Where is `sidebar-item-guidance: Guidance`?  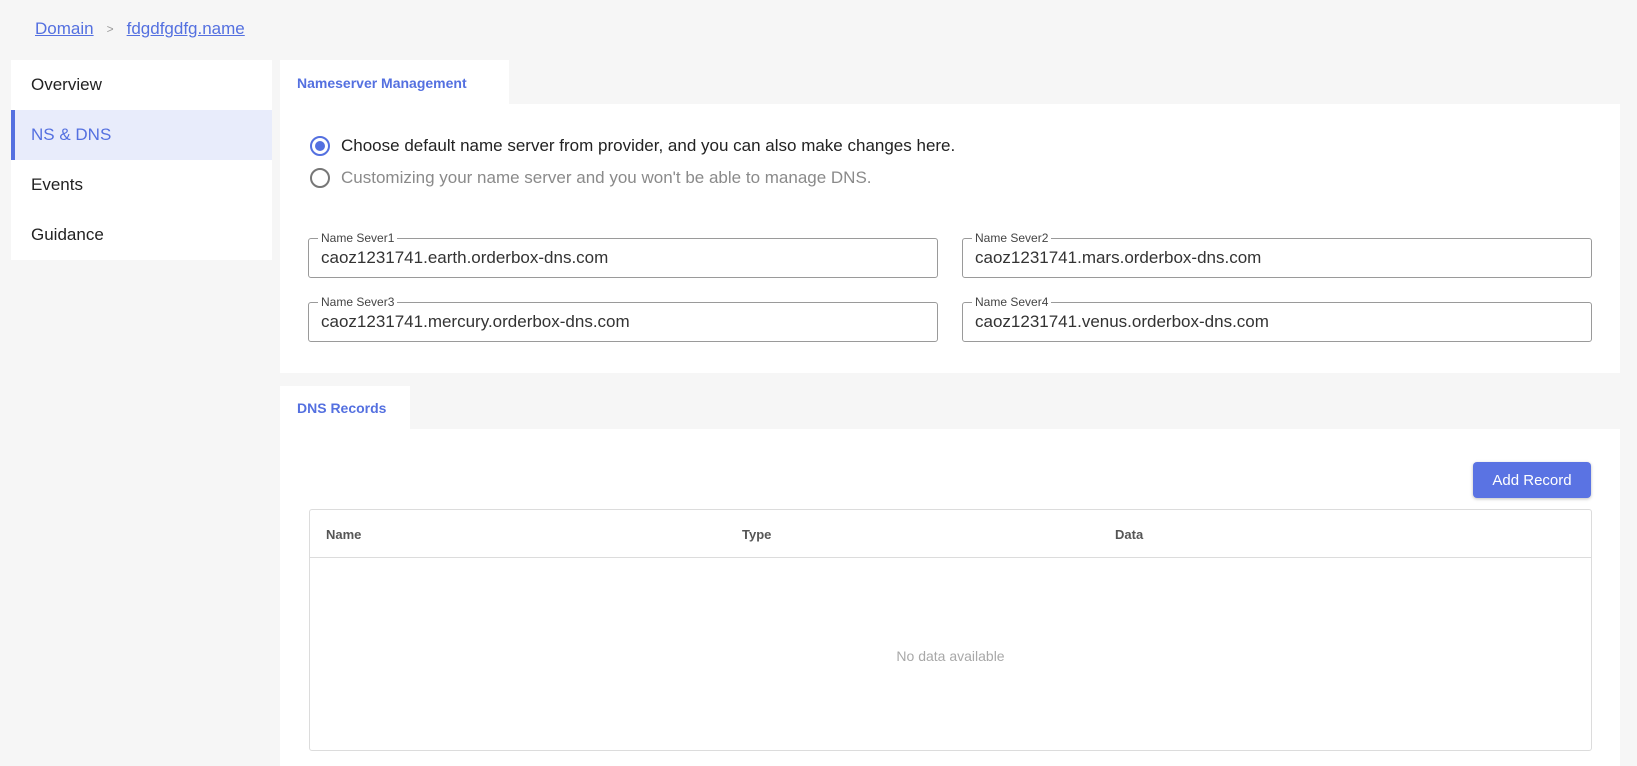 sidebar-item-guidance: Guidance is located at coordinates (141, 235).